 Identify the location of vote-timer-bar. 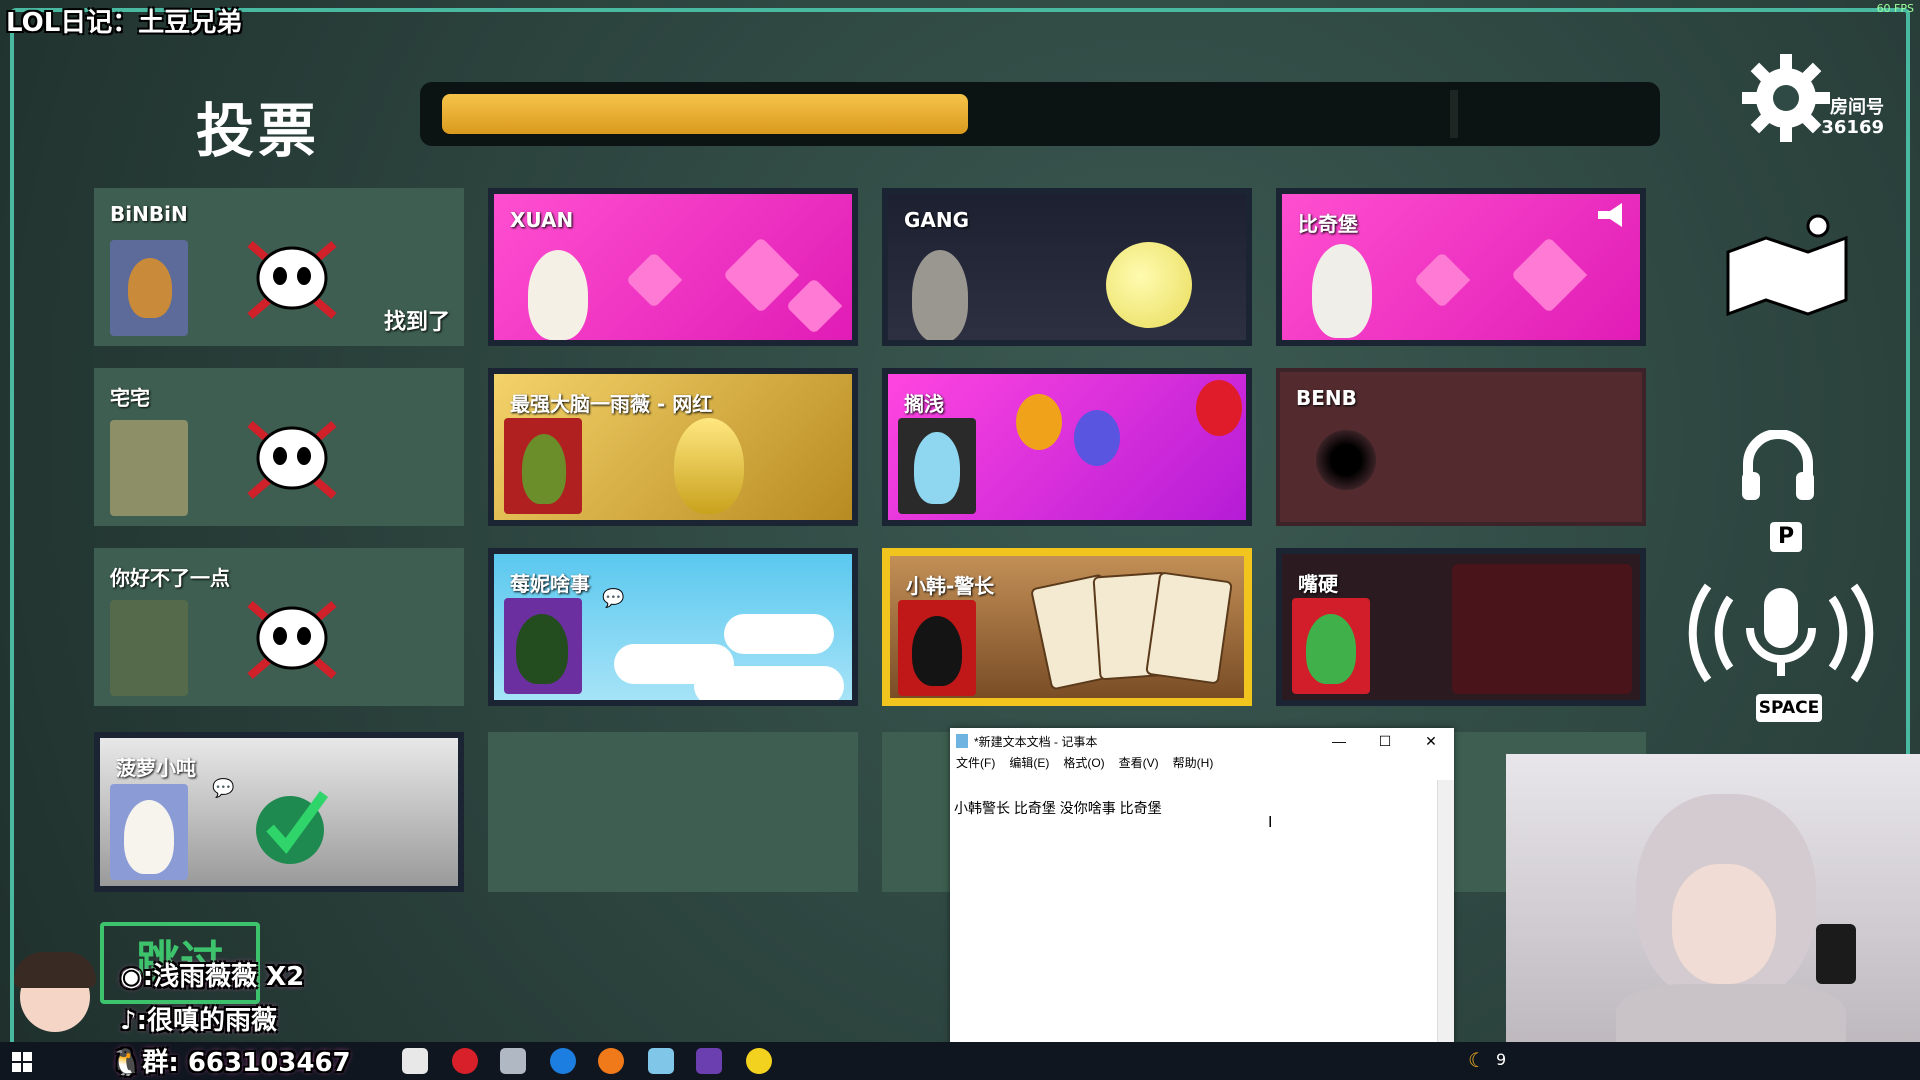
(1040, 114).